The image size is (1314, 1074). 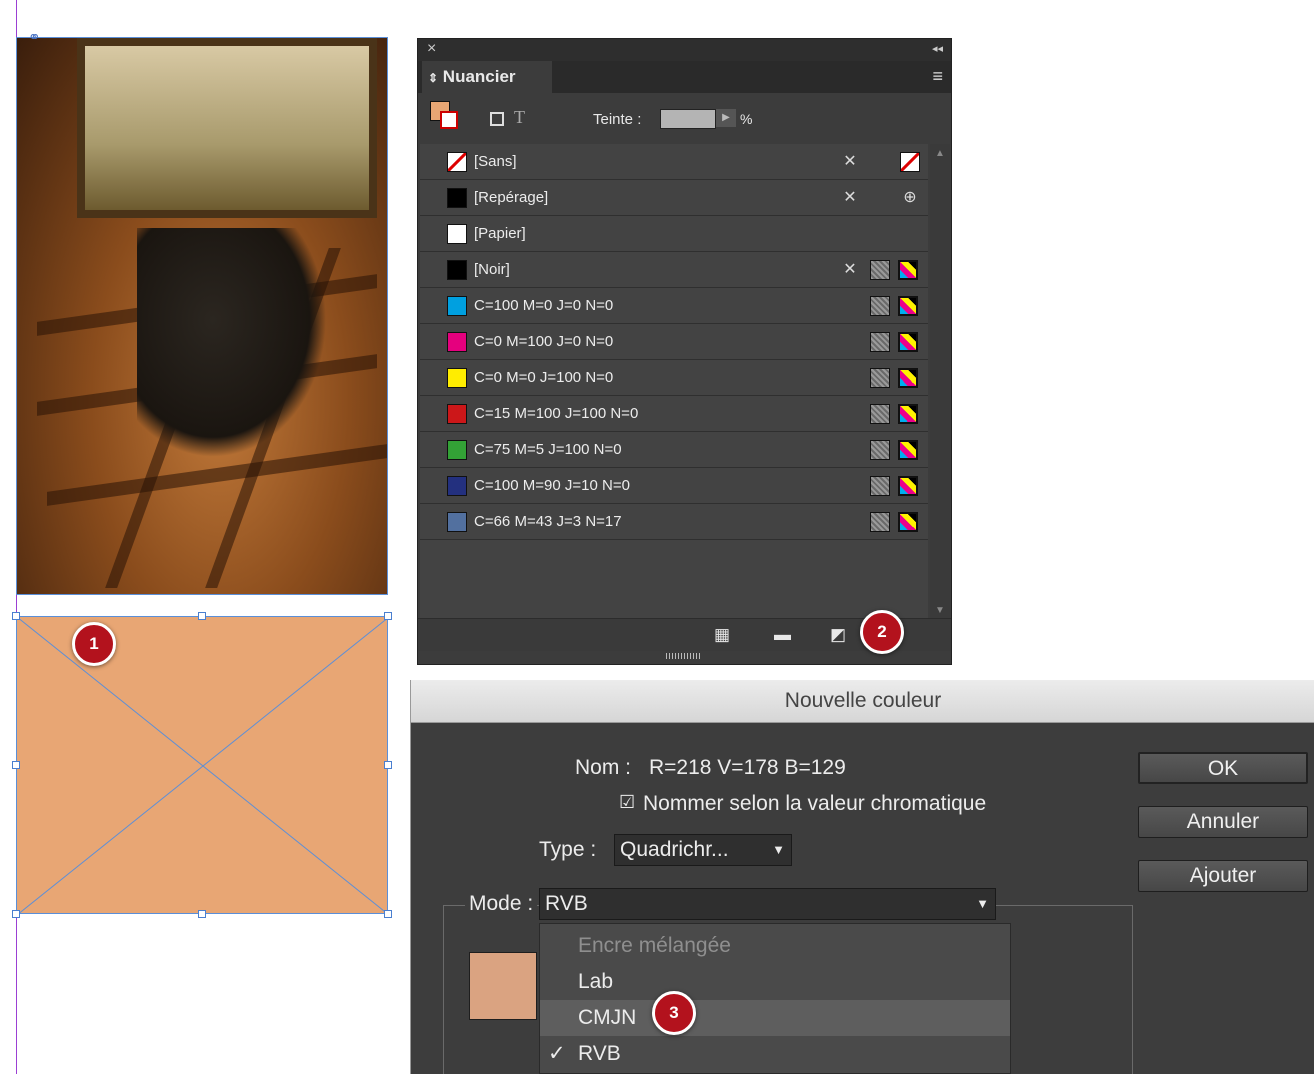 I want to click on swatch-row: [Sans] ✕, so click(x=674, y=162).